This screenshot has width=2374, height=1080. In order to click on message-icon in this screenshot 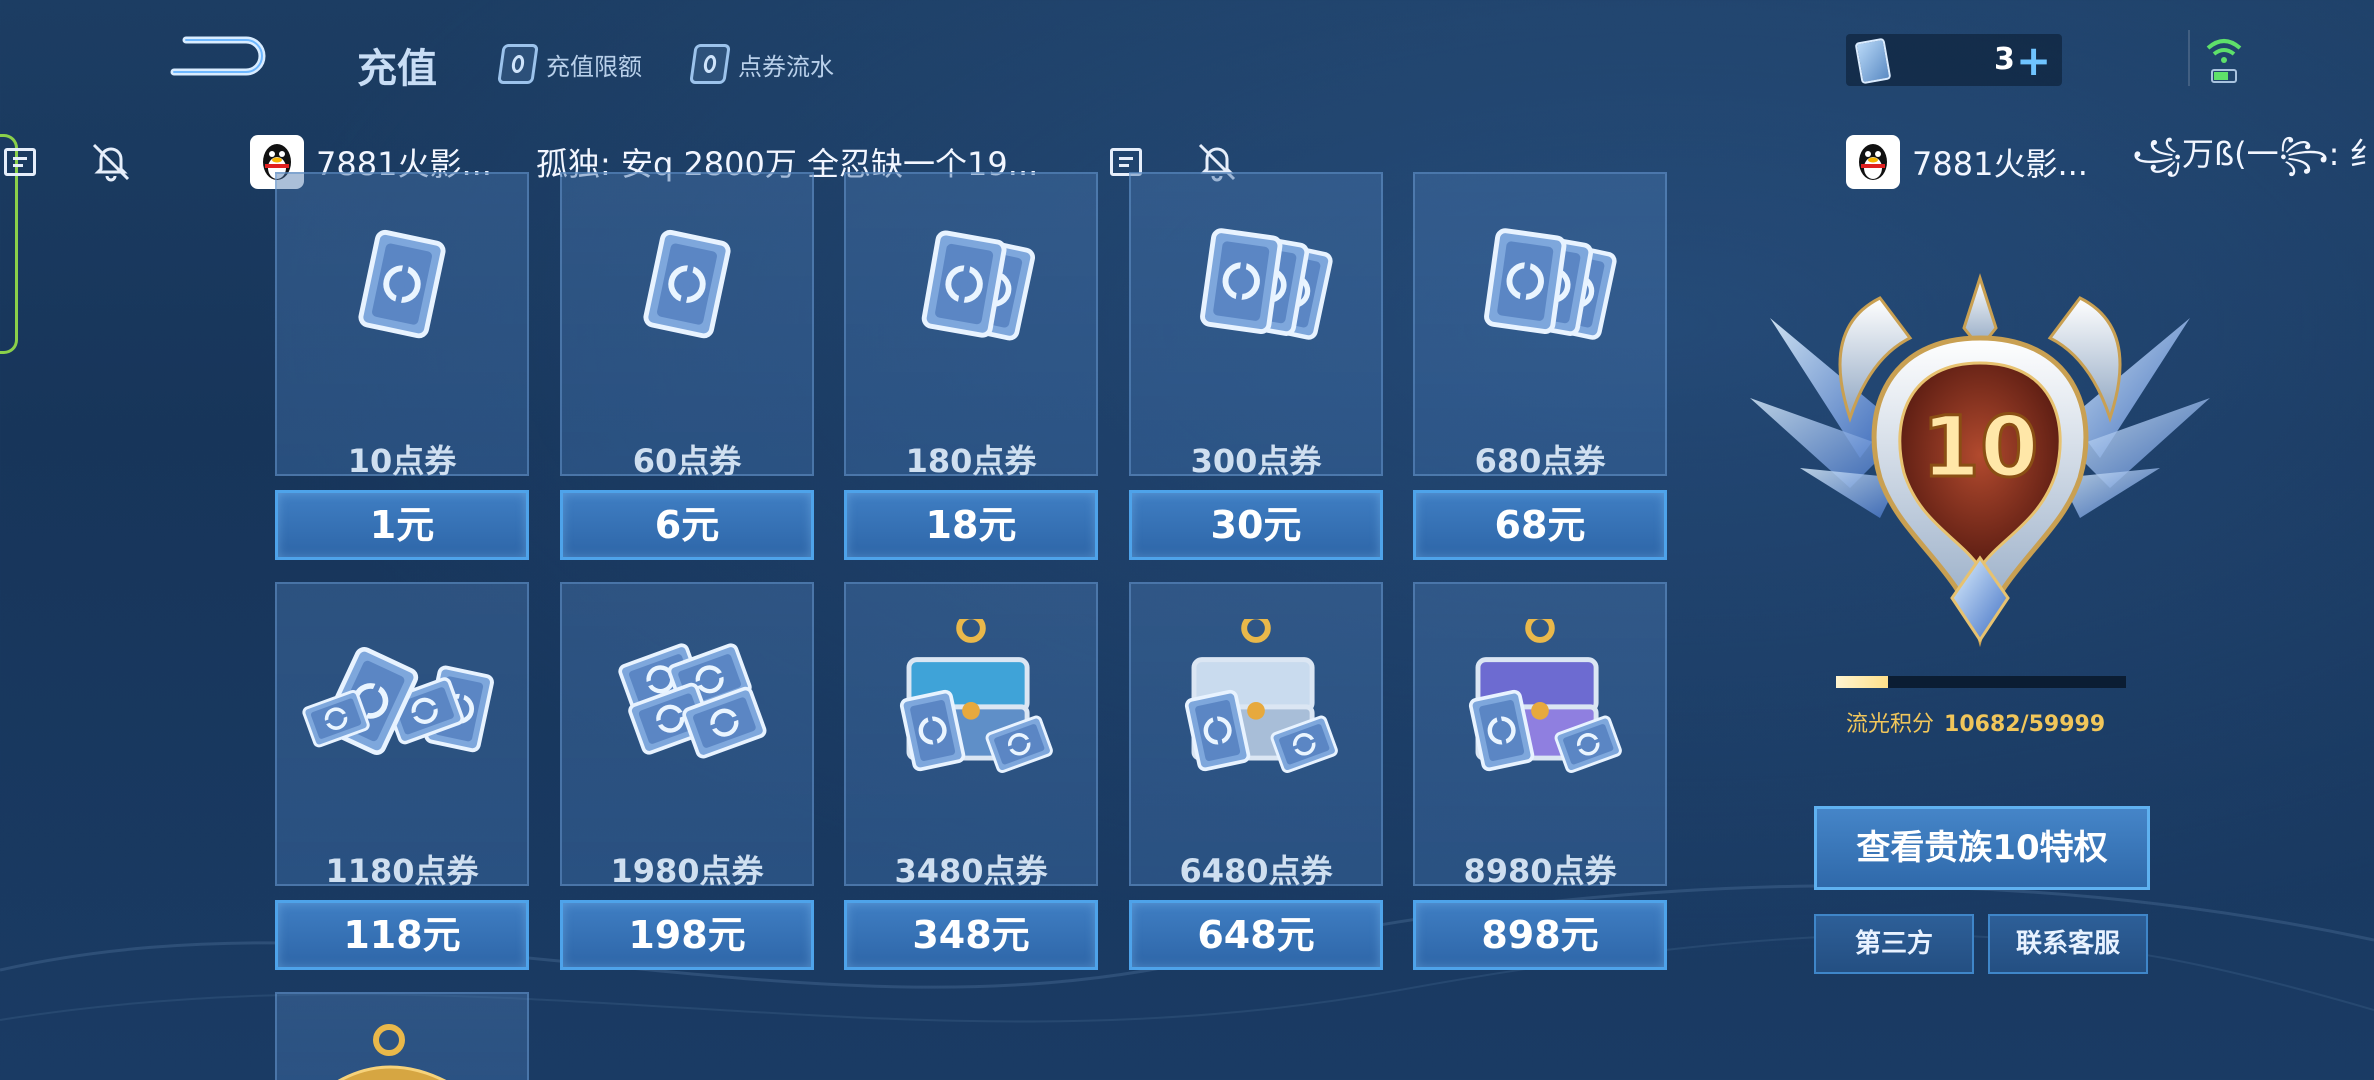, I will do `click(20, 162)`.